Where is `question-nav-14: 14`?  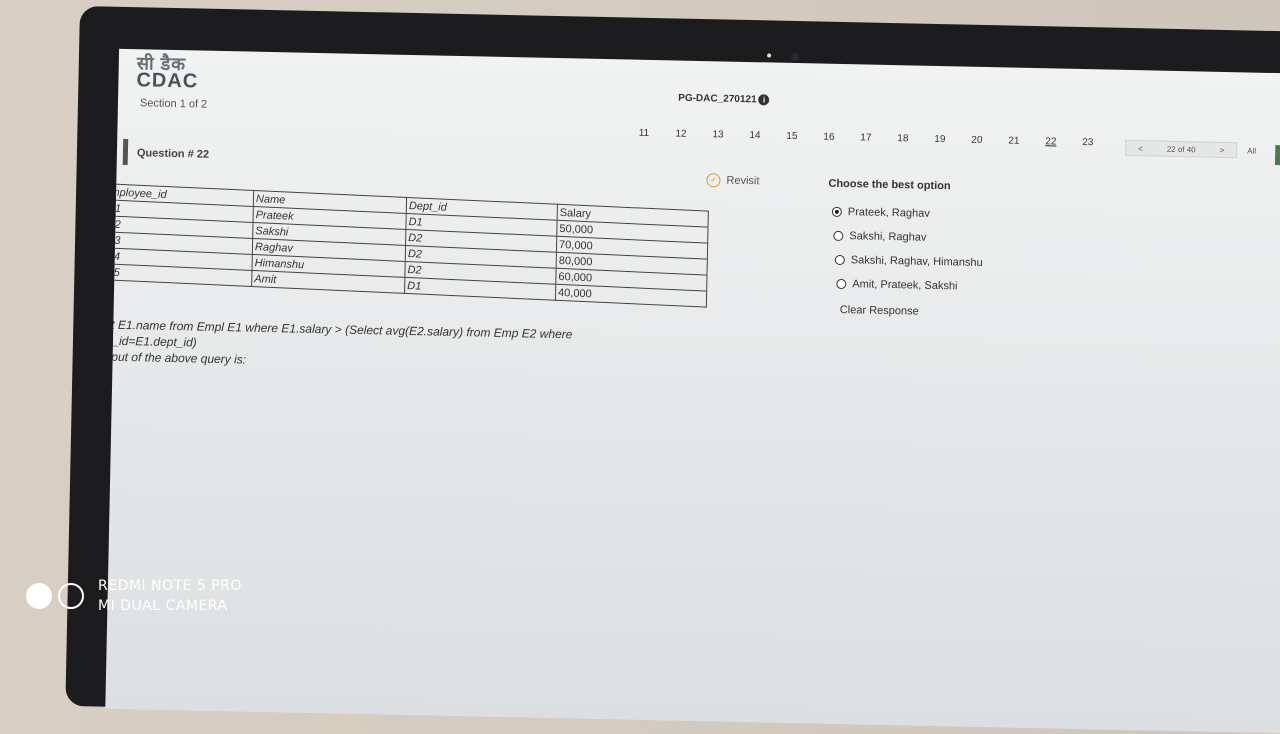 question-nav-14: 14 is located at coordinates (754, 136).